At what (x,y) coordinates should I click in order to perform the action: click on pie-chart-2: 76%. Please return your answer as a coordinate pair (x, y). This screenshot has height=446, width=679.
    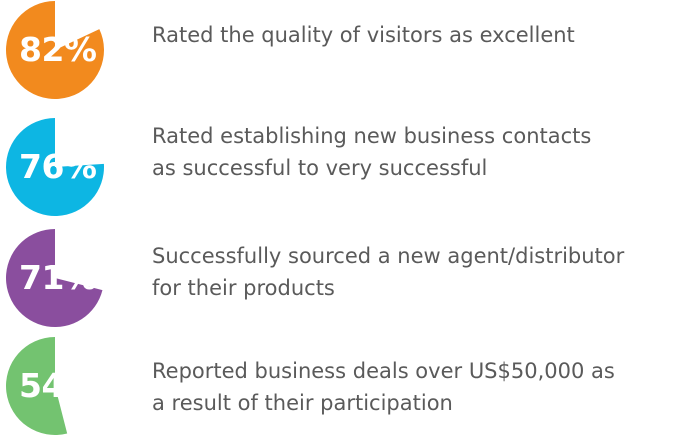
    Looking at the image, I should click on (55, 167).